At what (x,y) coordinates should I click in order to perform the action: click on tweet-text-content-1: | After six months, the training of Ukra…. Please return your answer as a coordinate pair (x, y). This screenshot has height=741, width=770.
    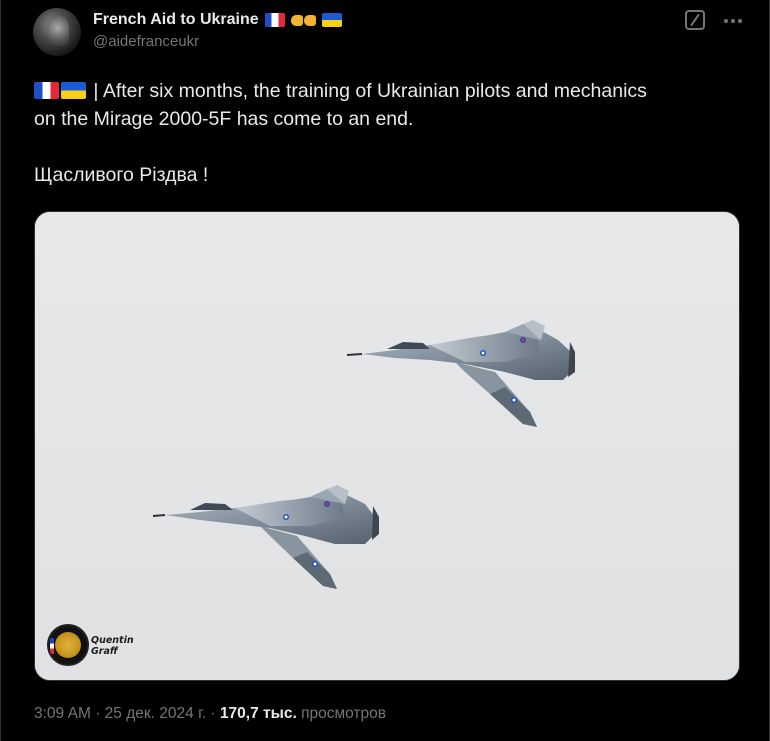
    Looking at the image, I should click on (370, 91).